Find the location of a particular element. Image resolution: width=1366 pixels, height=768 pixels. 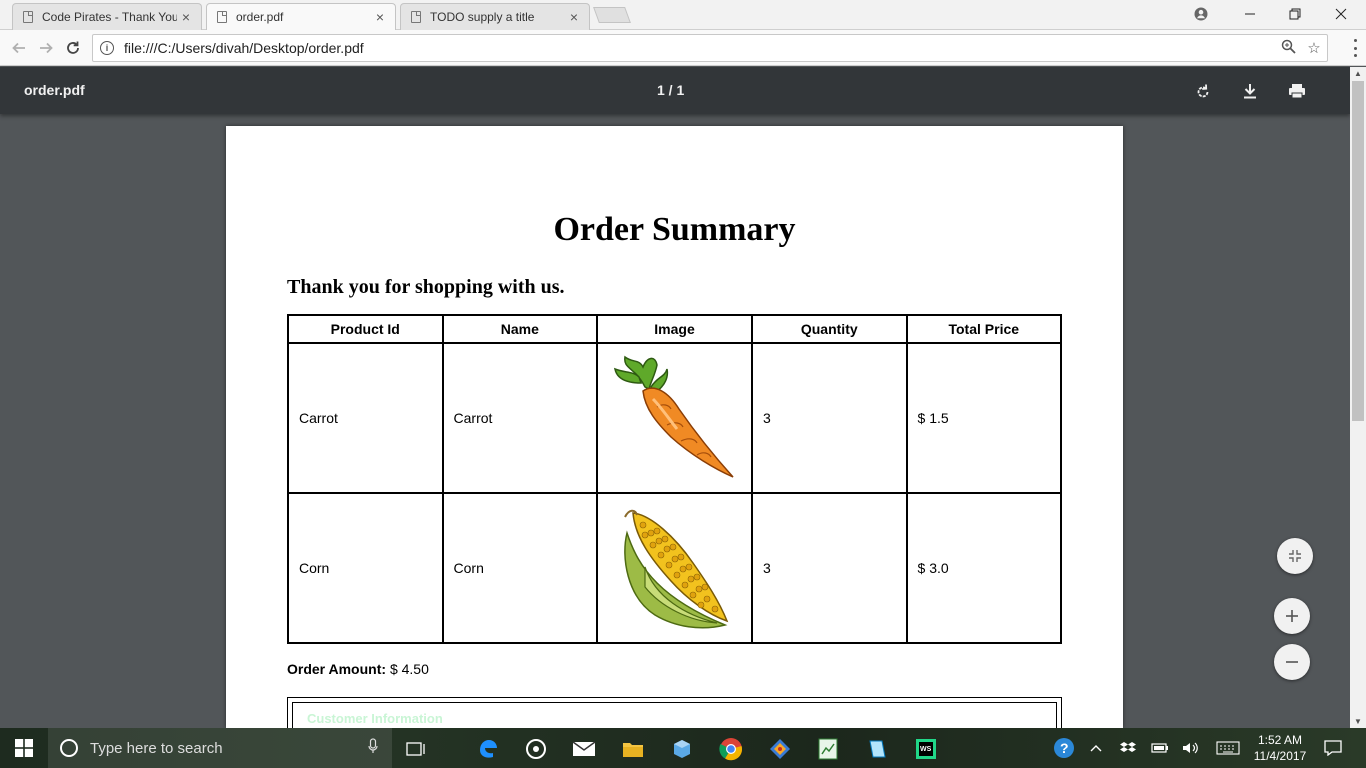

webstorm-icon: WS is located at coordinates (926, 749).